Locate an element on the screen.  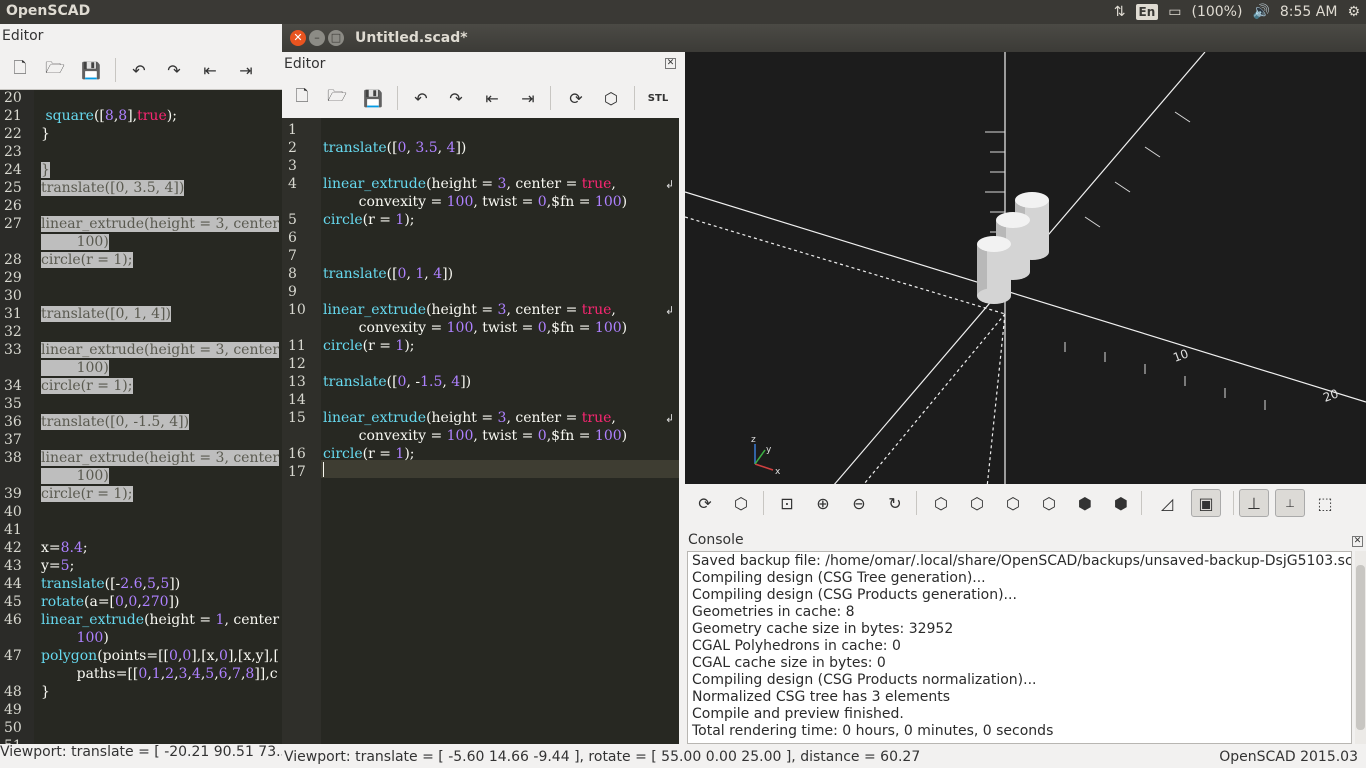
show-axes-icon: ⊥ is located at coordinates (1254, 503).